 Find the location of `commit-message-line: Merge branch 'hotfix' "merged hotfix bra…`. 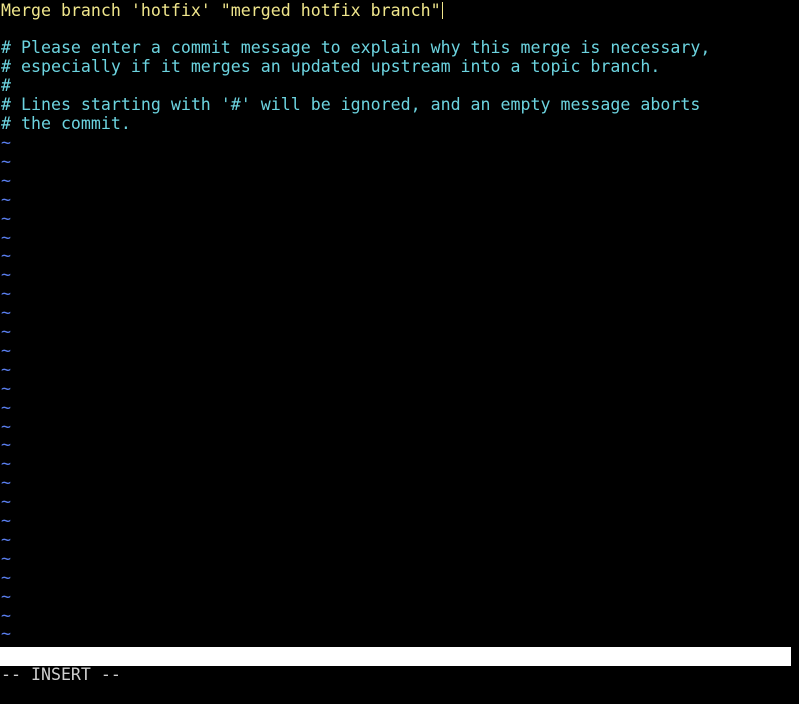

commit-message-line: Merge branch 'hotfix' "merged hotfix bra… is located at coordinates (222, 10).